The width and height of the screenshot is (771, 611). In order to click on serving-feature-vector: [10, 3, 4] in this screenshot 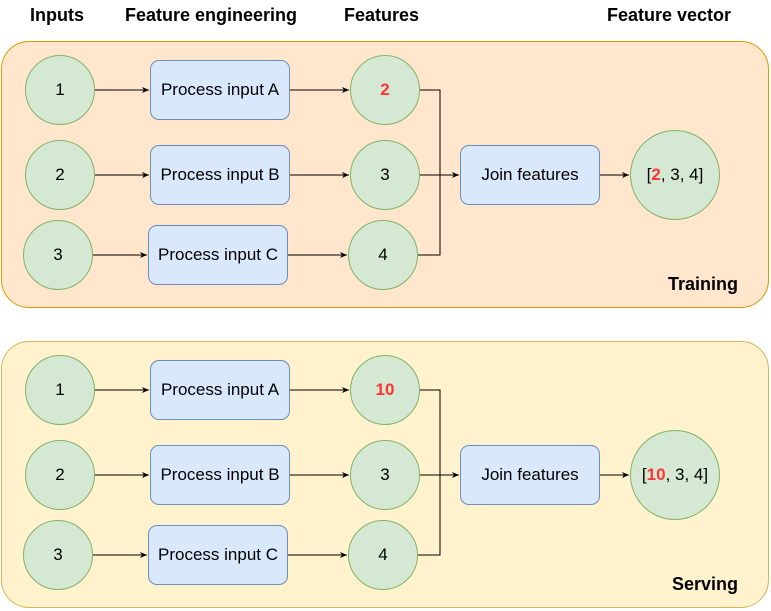, I will do `click(675, 475)`.